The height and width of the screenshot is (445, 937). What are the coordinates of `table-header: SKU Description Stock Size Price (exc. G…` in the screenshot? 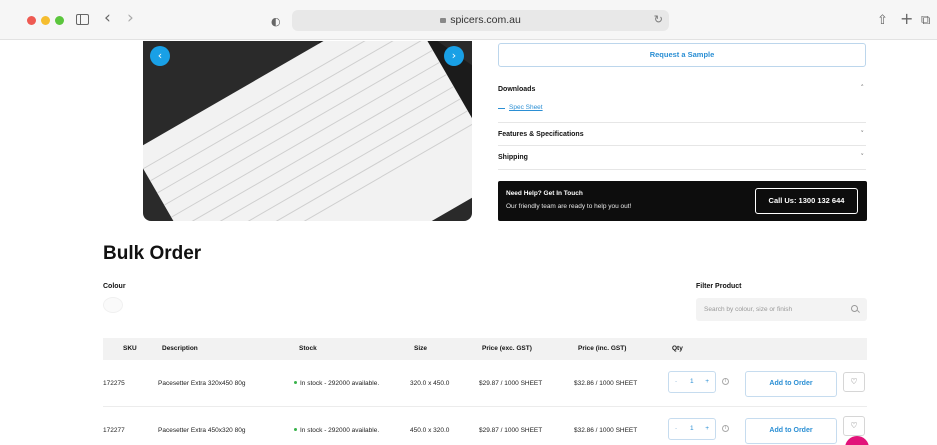 It's located at (485, 349).